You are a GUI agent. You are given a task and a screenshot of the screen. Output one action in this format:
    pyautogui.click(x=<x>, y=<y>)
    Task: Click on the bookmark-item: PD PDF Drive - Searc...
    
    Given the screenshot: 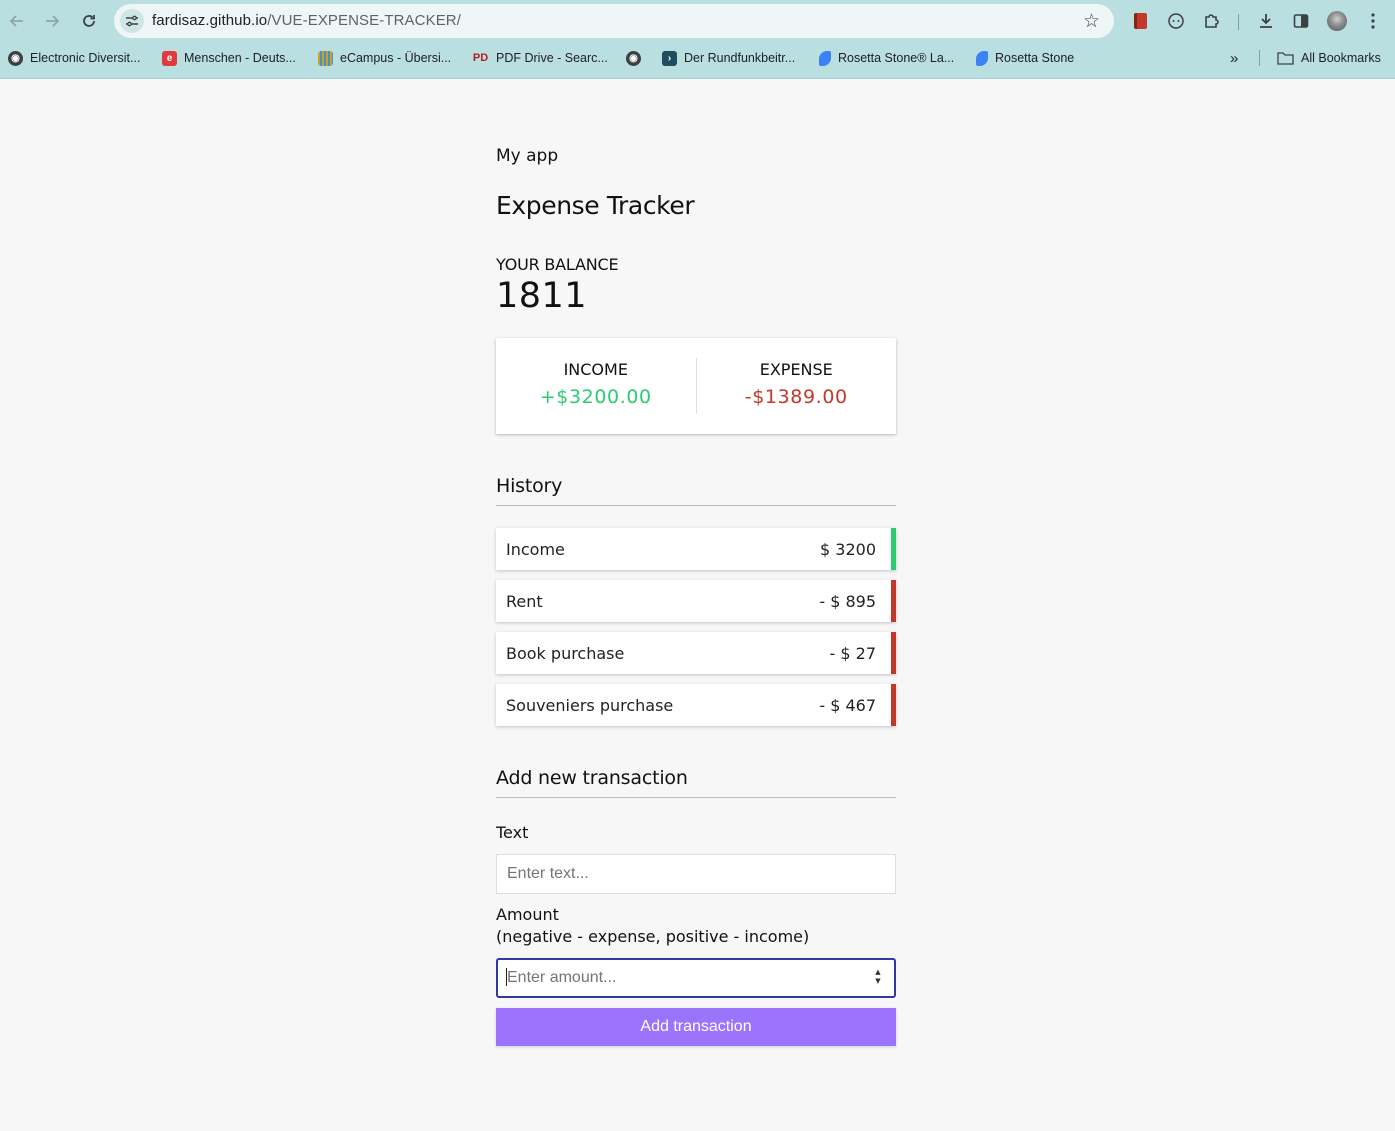 What is the action you would take?
    pyautogui.click(x=540, y=58)
    